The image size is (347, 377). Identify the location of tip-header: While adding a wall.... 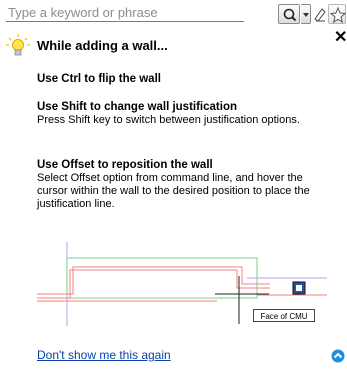
(171, 46).